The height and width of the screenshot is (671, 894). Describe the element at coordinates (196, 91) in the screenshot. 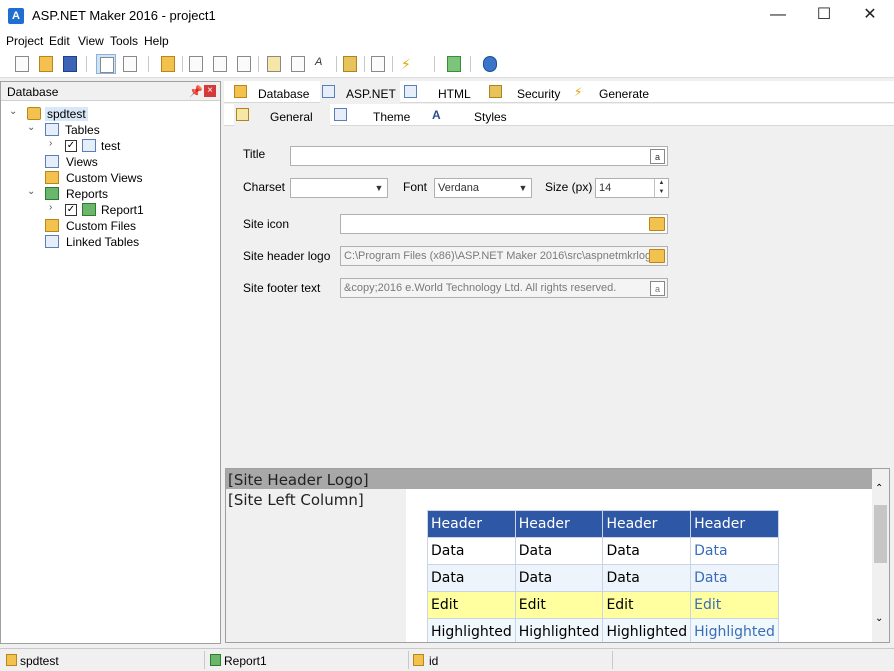

I see `pin-icon: 📌` at that location.